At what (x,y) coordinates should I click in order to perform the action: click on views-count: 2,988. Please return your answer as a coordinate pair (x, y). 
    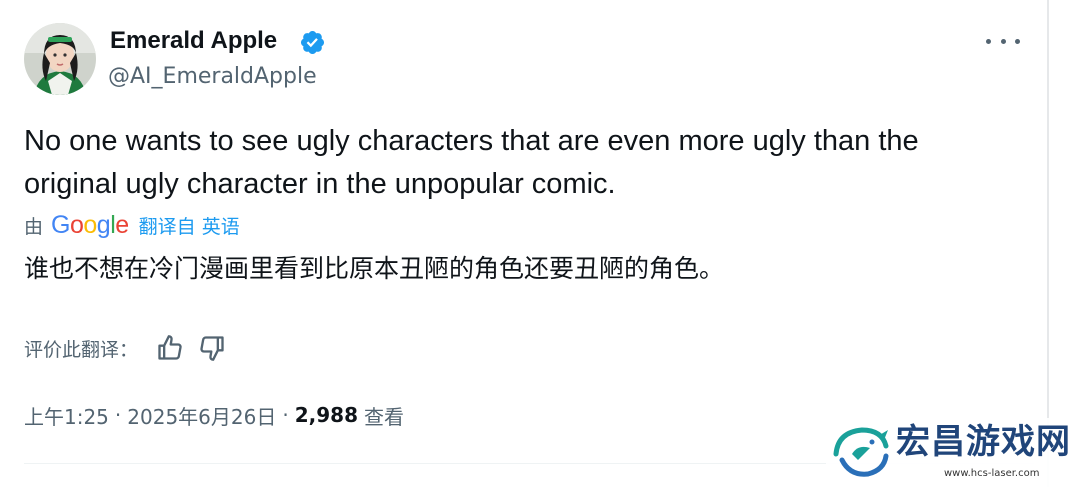
    Looking at the image, I should click on (326, 415).